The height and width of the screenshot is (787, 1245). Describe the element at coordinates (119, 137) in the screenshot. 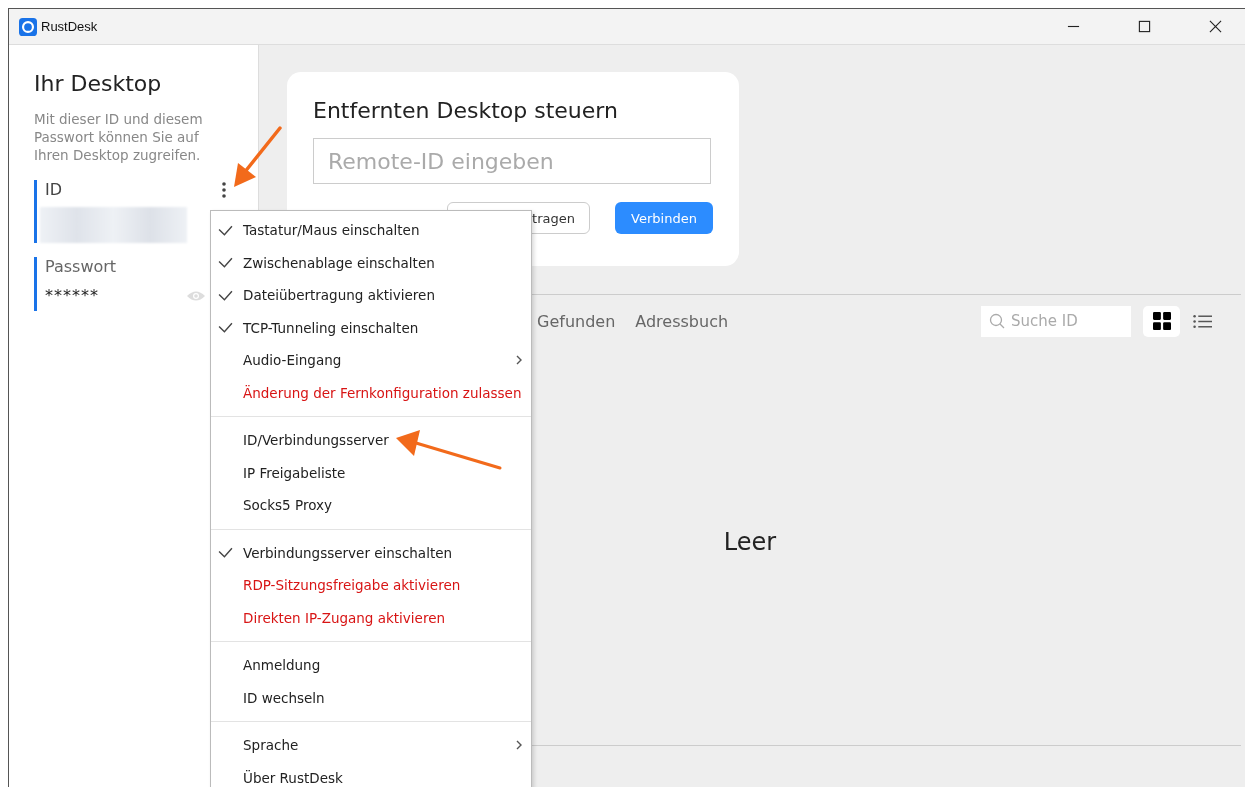

I see `sidebar-description: Mit dieser ID und diesem Passwort können Sie auf Ihren Desktop zugreifen.` at that location.